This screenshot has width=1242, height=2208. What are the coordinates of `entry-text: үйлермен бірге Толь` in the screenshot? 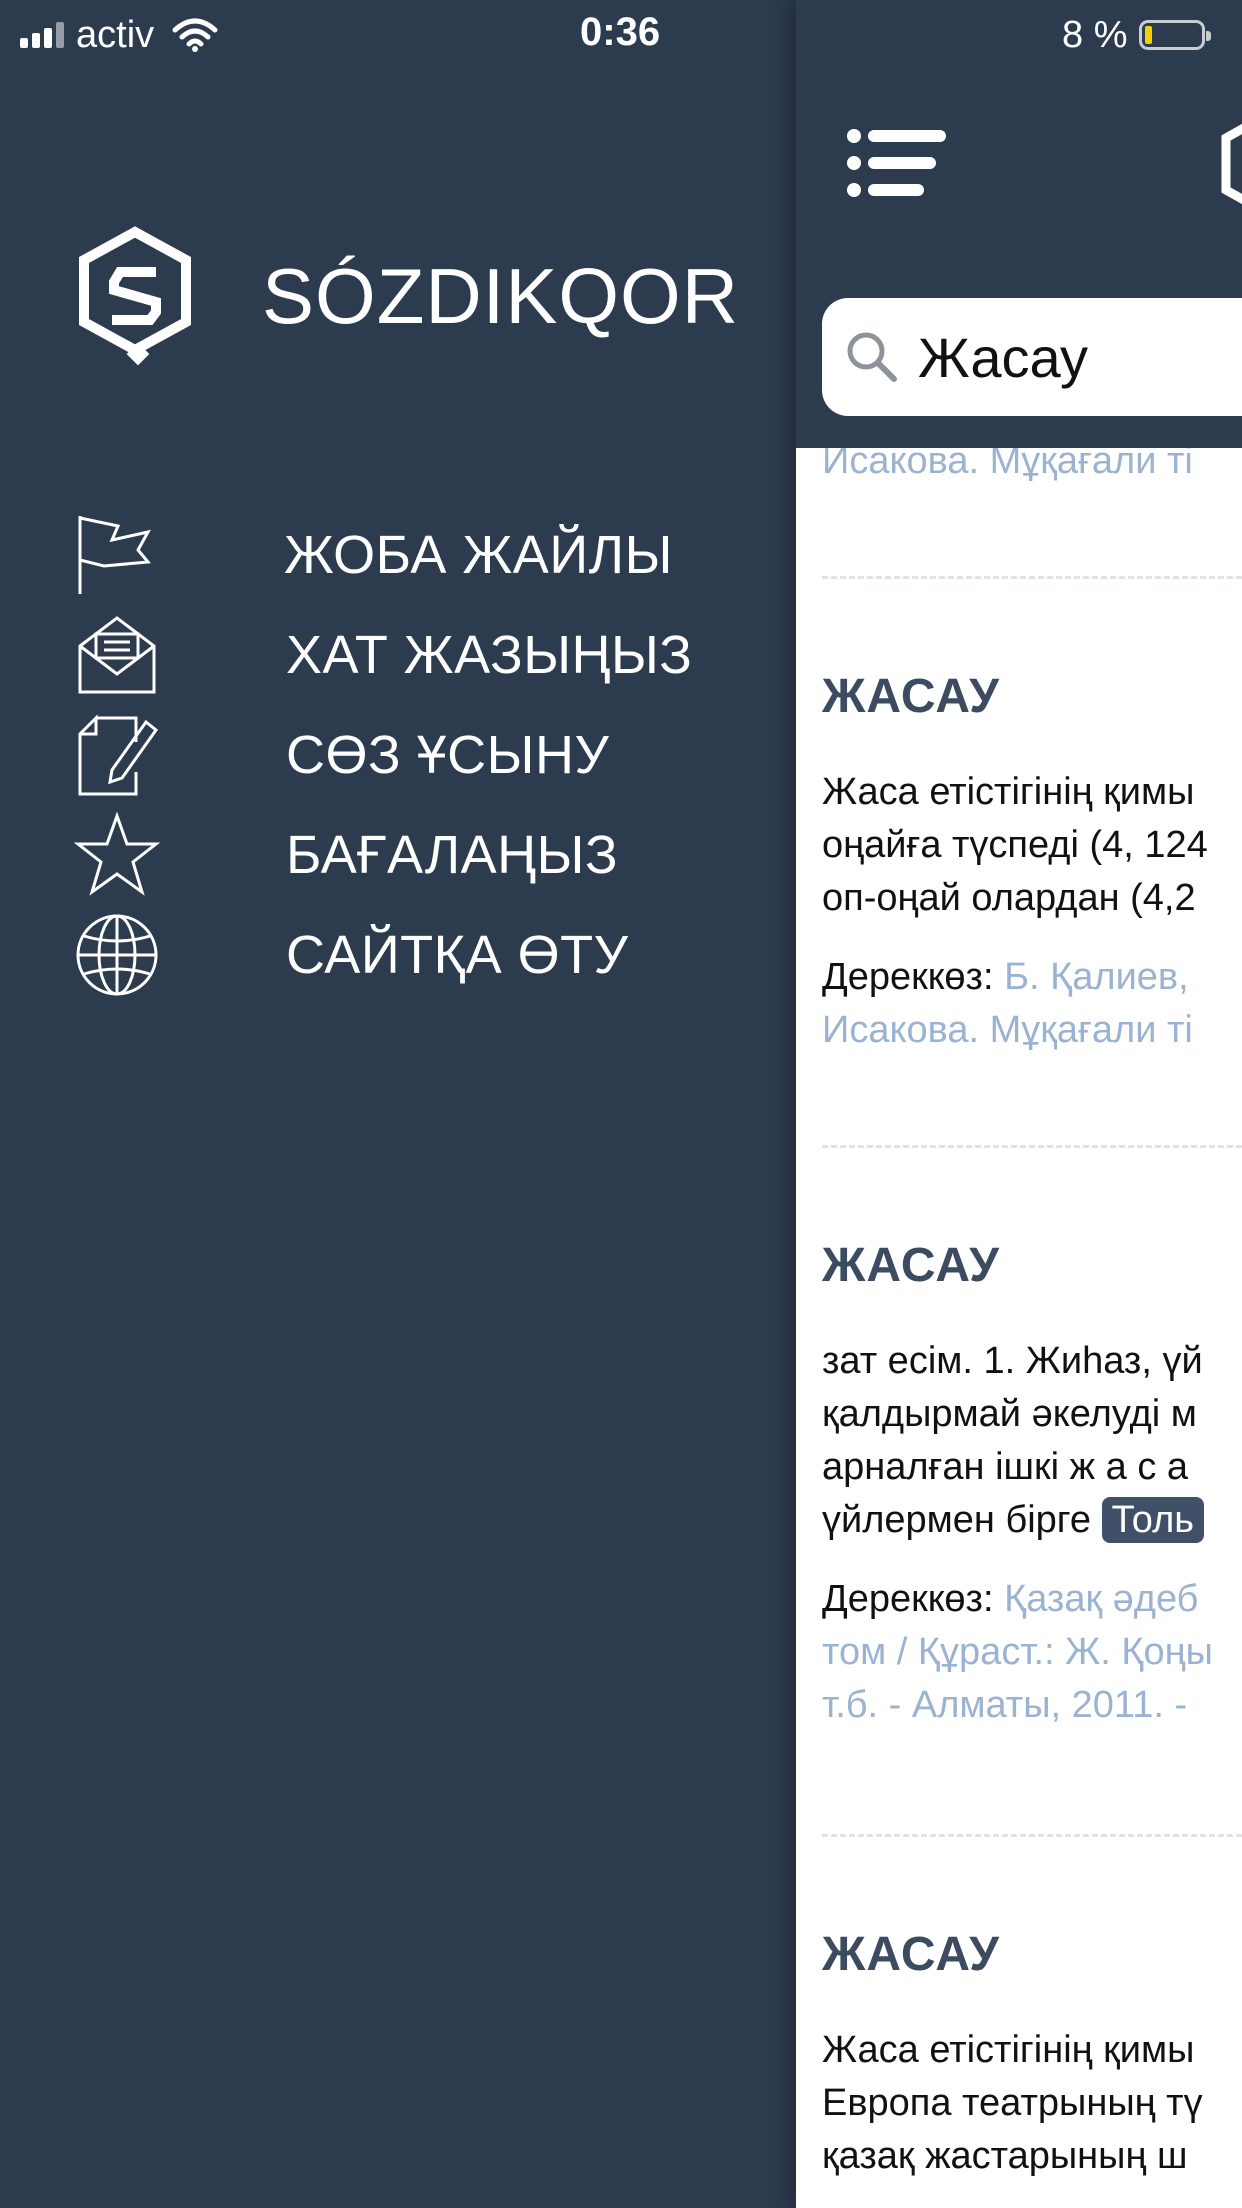 It's located at (1032, 1520).